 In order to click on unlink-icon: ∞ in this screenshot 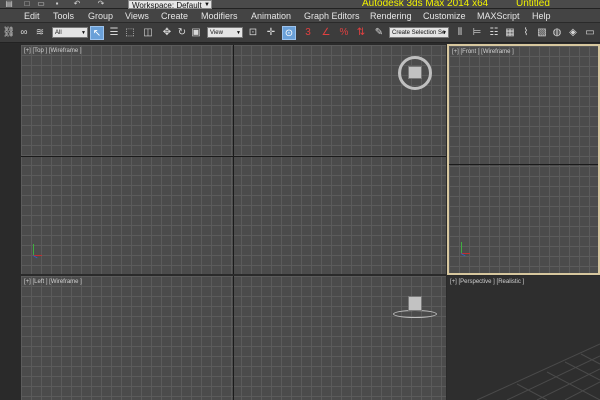, I will do `click(24, 33)`.